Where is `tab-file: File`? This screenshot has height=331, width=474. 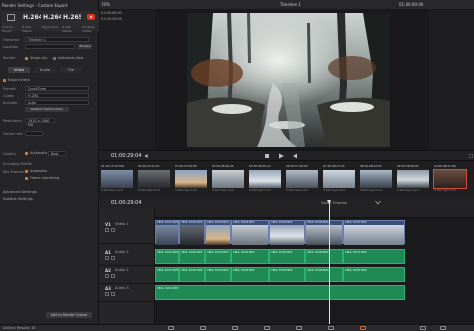
tab-file: File is located at coordinates (71, 70).